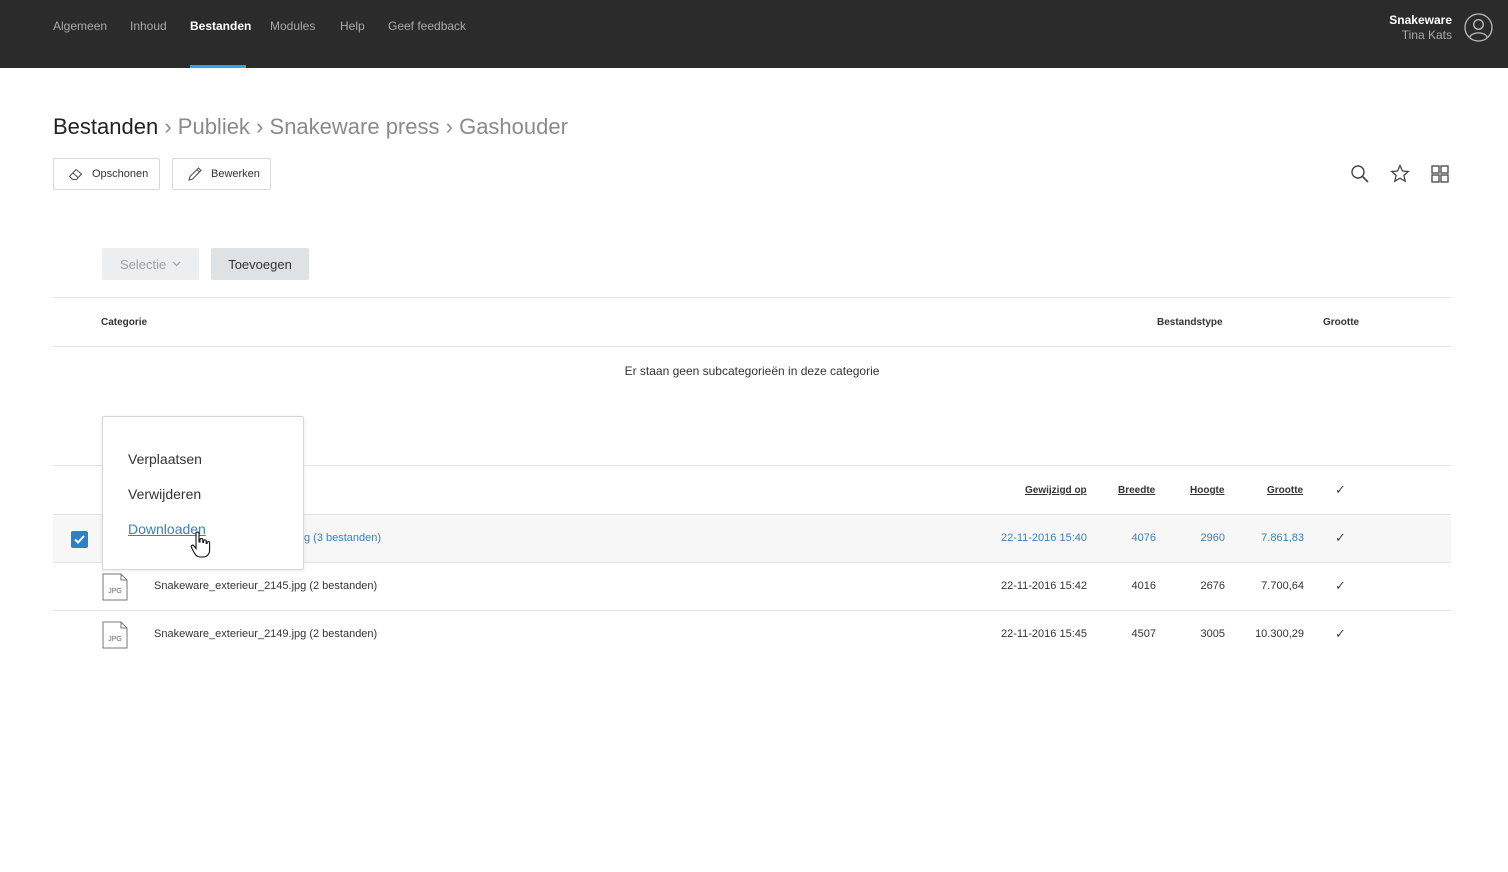  I want to click on file-width: 4016, so click(1143, 586).